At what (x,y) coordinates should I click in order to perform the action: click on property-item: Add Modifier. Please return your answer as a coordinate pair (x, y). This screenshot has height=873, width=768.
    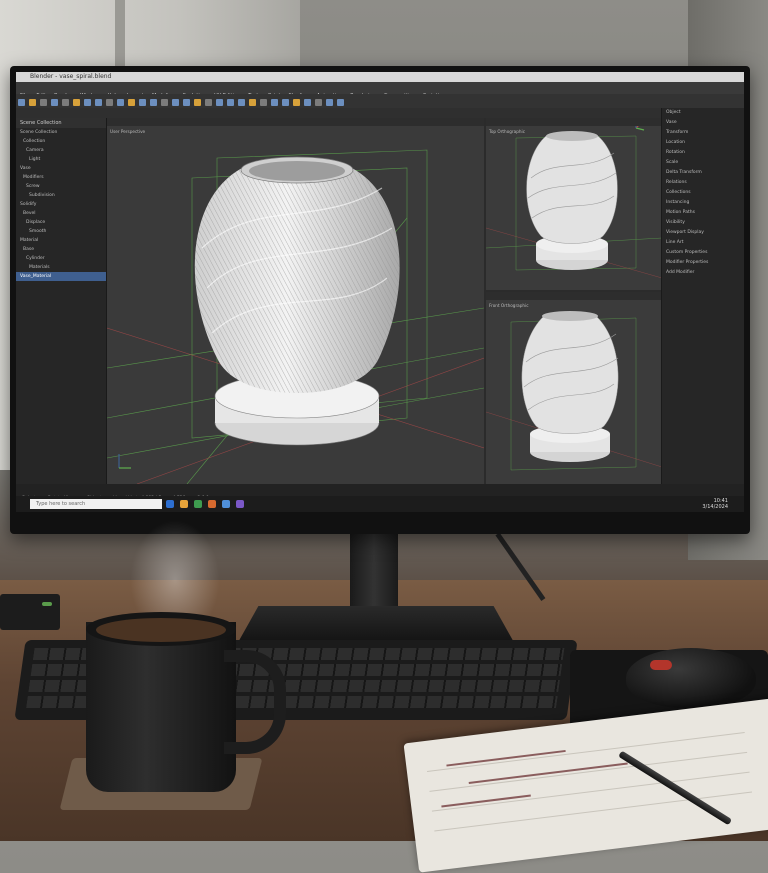
    Looking at the image, I should click on (703, 273).